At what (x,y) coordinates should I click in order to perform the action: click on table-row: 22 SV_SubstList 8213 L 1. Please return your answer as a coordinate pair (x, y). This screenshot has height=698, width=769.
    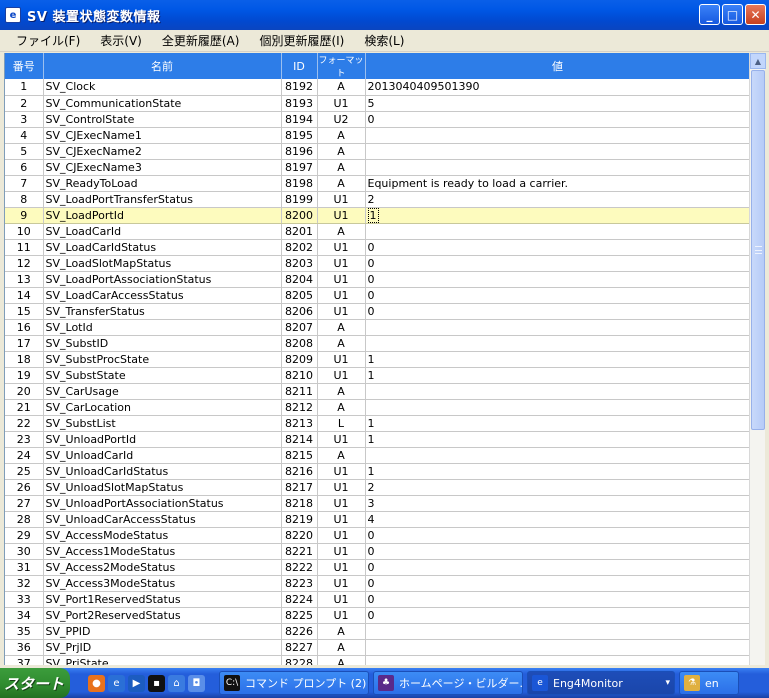
    Looking at the image, I should click on (377, 423).